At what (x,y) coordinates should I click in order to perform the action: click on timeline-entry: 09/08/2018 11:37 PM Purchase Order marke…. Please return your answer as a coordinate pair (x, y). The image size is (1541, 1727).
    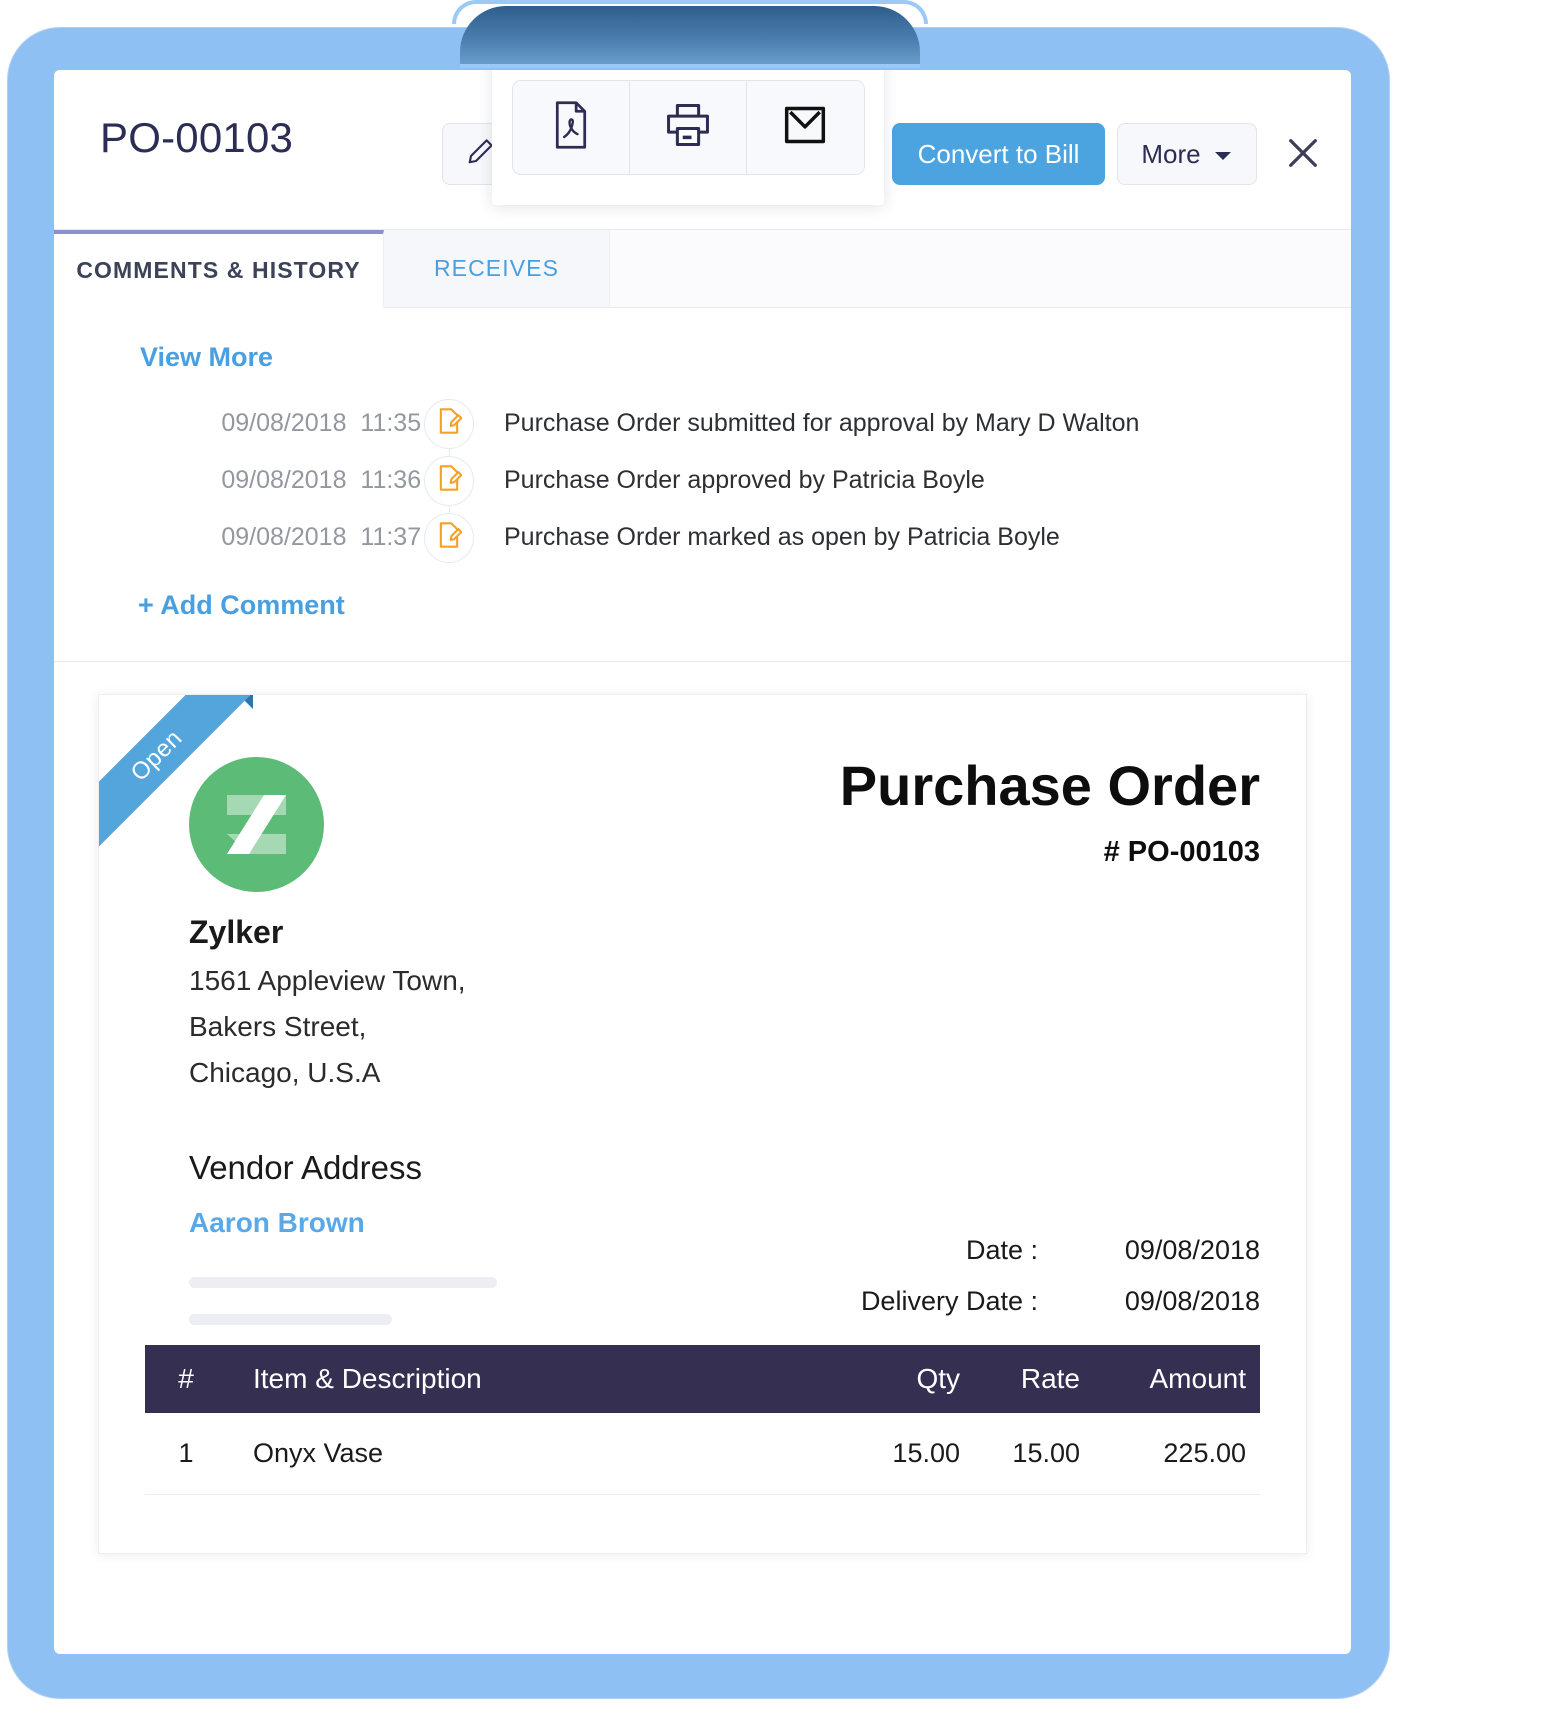
    Looking at the image, I should click on (702, 537).